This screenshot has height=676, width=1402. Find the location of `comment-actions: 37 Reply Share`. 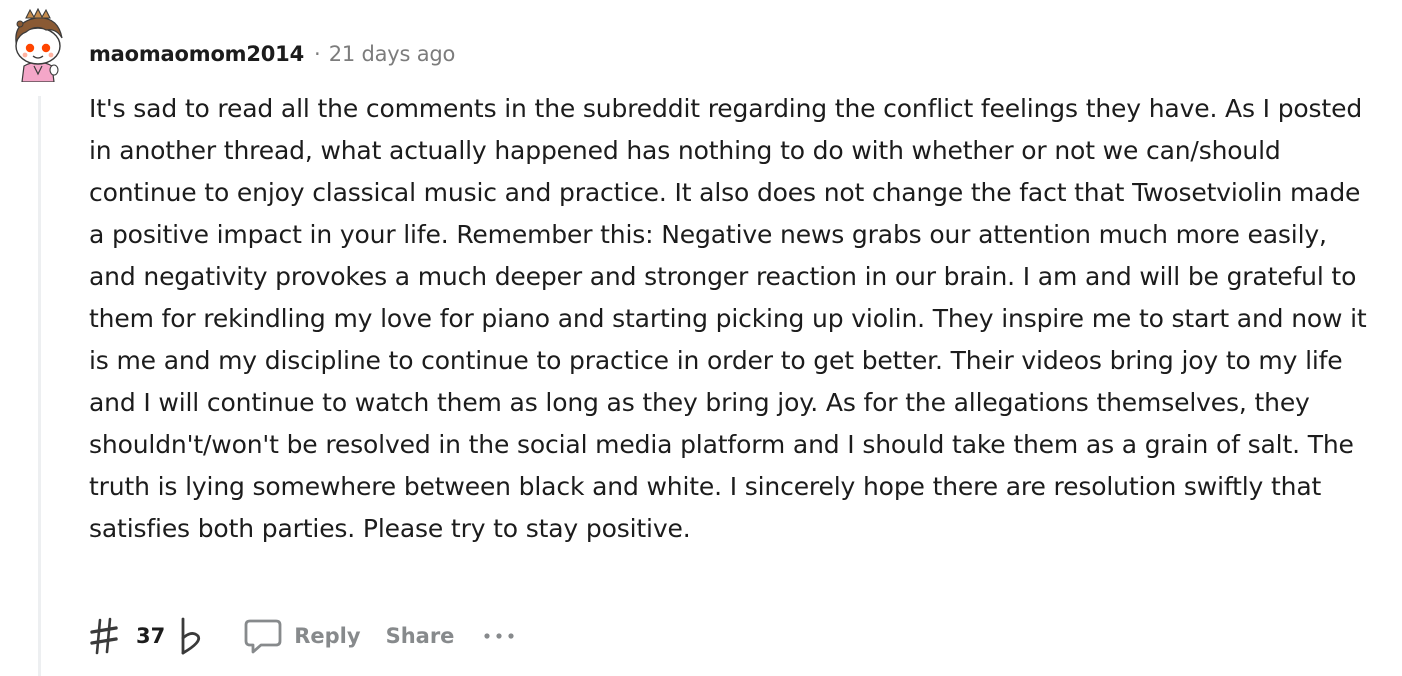

comment-actions: 37 Reply Share is located at coordinates (302, 636).